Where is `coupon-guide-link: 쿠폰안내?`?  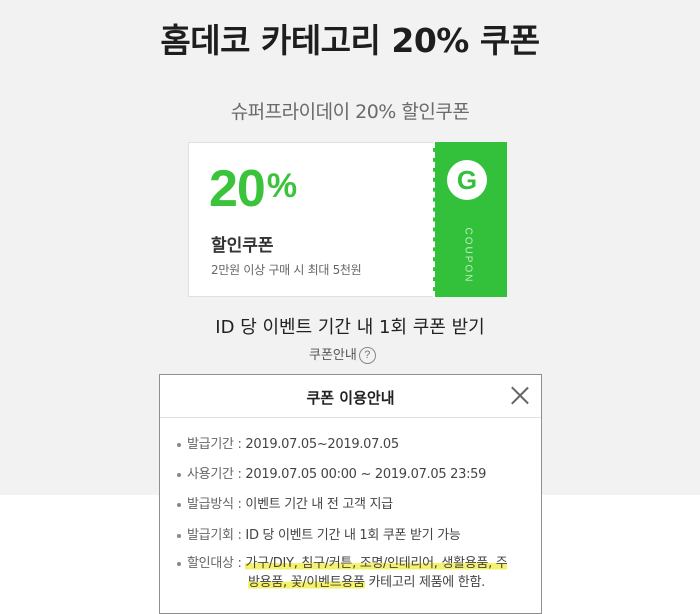 coupon-guide-link: 쿠폰안내? is located at coordinates (342, 354).